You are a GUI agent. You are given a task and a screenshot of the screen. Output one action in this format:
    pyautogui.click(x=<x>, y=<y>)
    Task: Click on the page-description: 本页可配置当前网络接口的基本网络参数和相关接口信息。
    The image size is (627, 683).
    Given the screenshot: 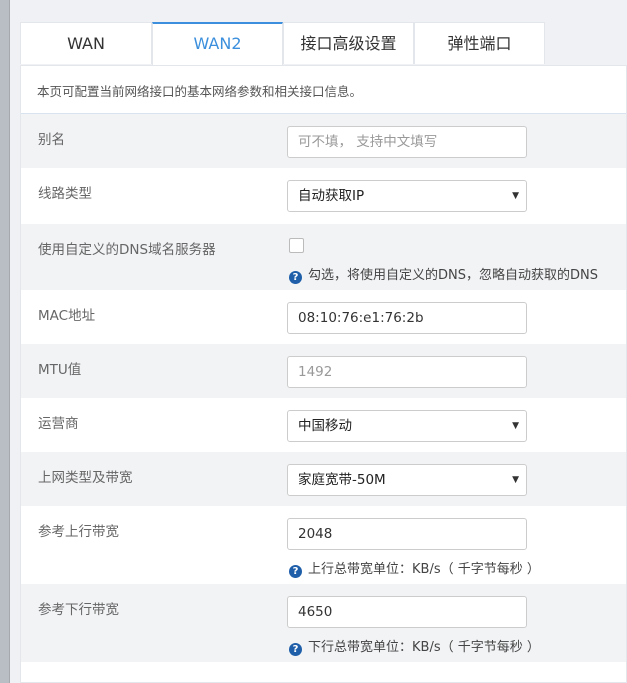 What is the action you would take?
    pyautogui.click(x=323, y=90)
    